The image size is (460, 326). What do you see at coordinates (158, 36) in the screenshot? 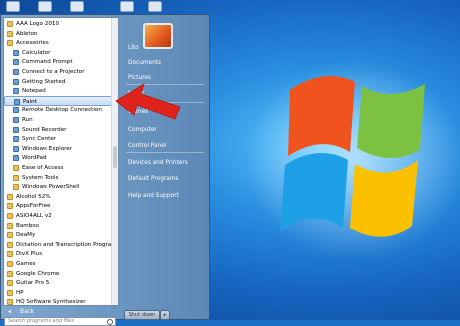
I see `user-avatar` at bounding box center [158, 36].